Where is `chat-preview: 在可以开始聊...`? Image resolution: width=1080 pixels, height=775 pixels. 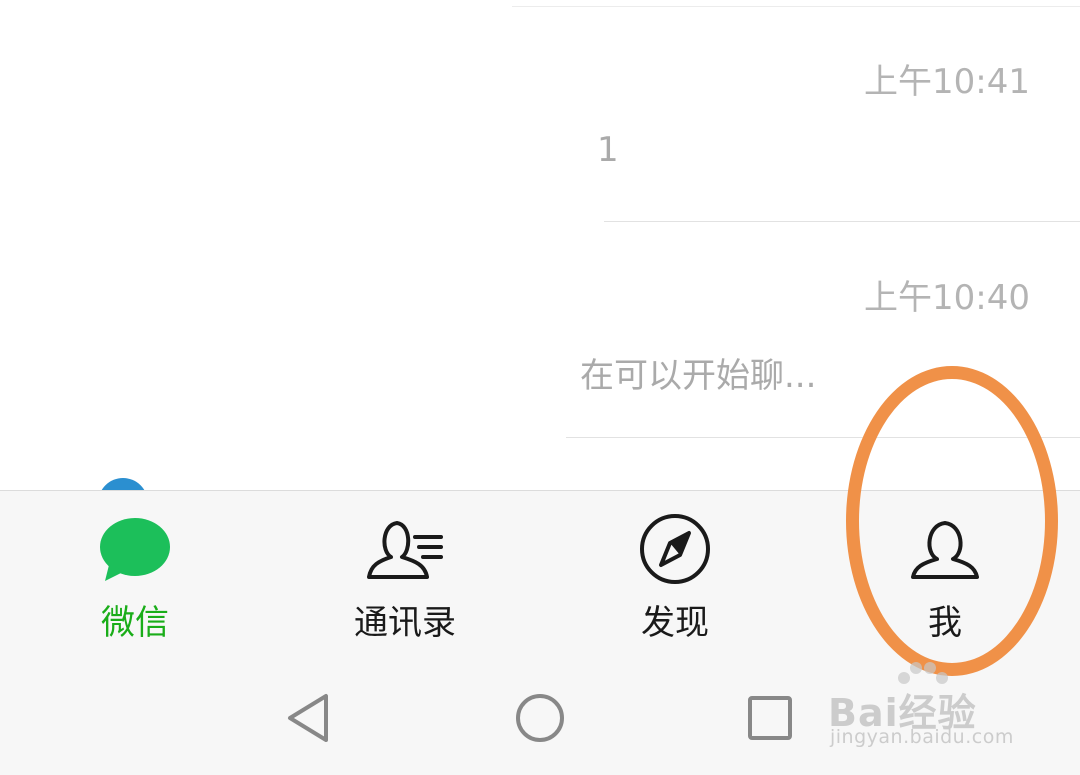 chat-preview: 在可以开始聊... is located at coordinates (698, 376).